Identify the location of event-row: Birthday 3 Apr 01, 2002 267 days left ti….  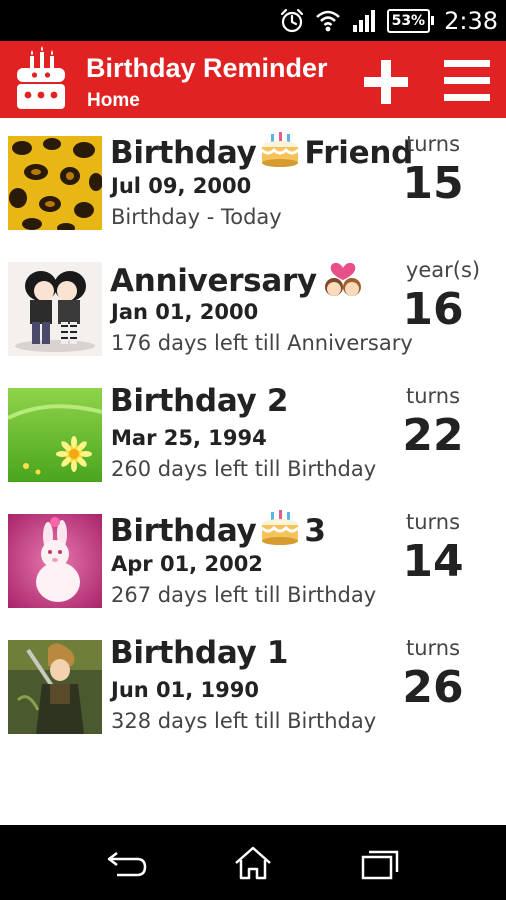
(253, 559).